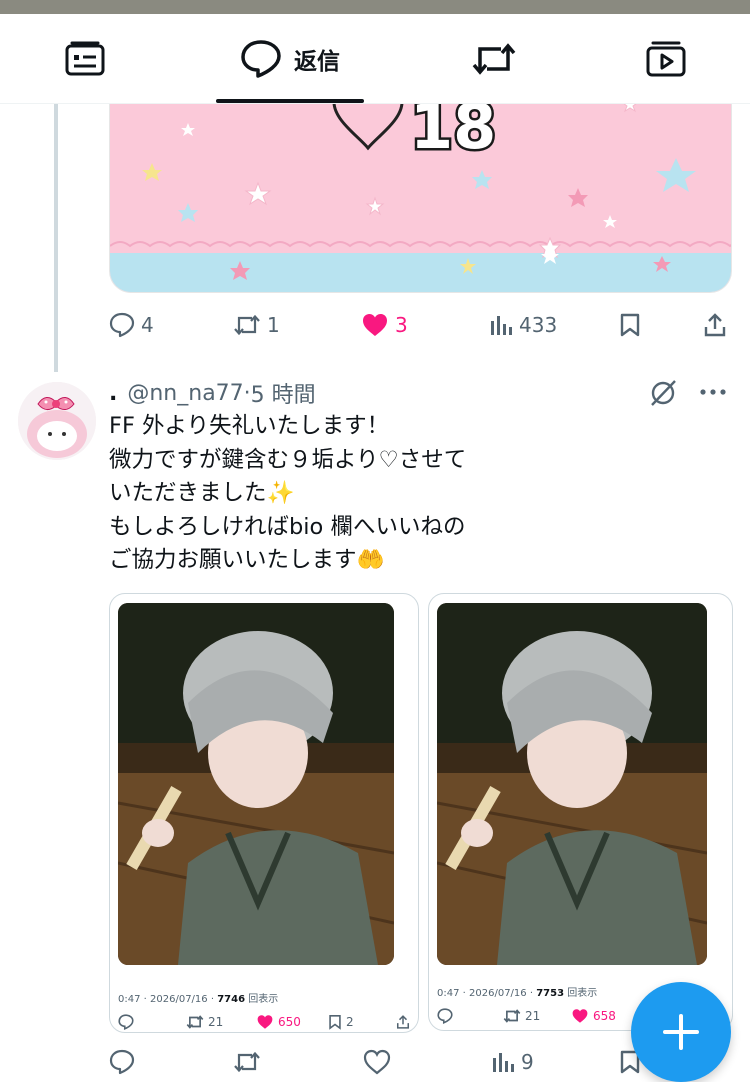 This screenshot has height=1082, width=750. Describe the element at coordinates (713, 392) in the screenshot. I see `more-options-icon` at that location.